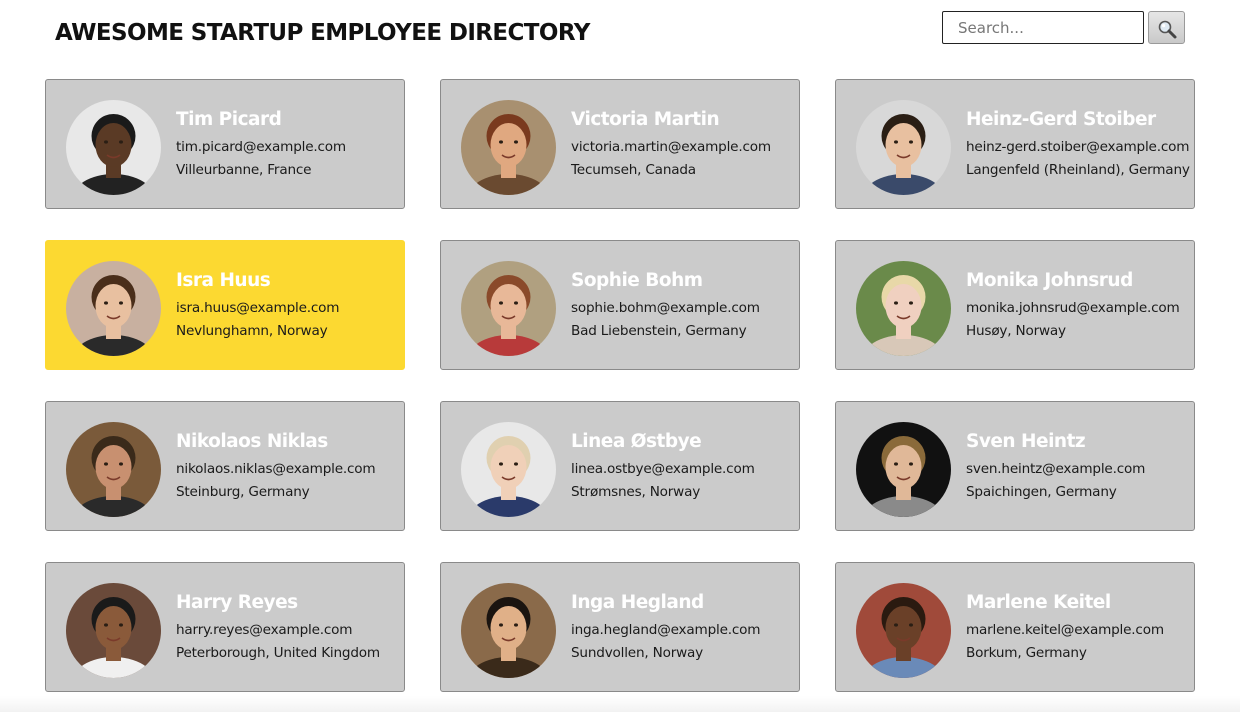 The image size is (1240, 712). I want to click on employee-name: Monika Johnsrud, so click(1049, 280).